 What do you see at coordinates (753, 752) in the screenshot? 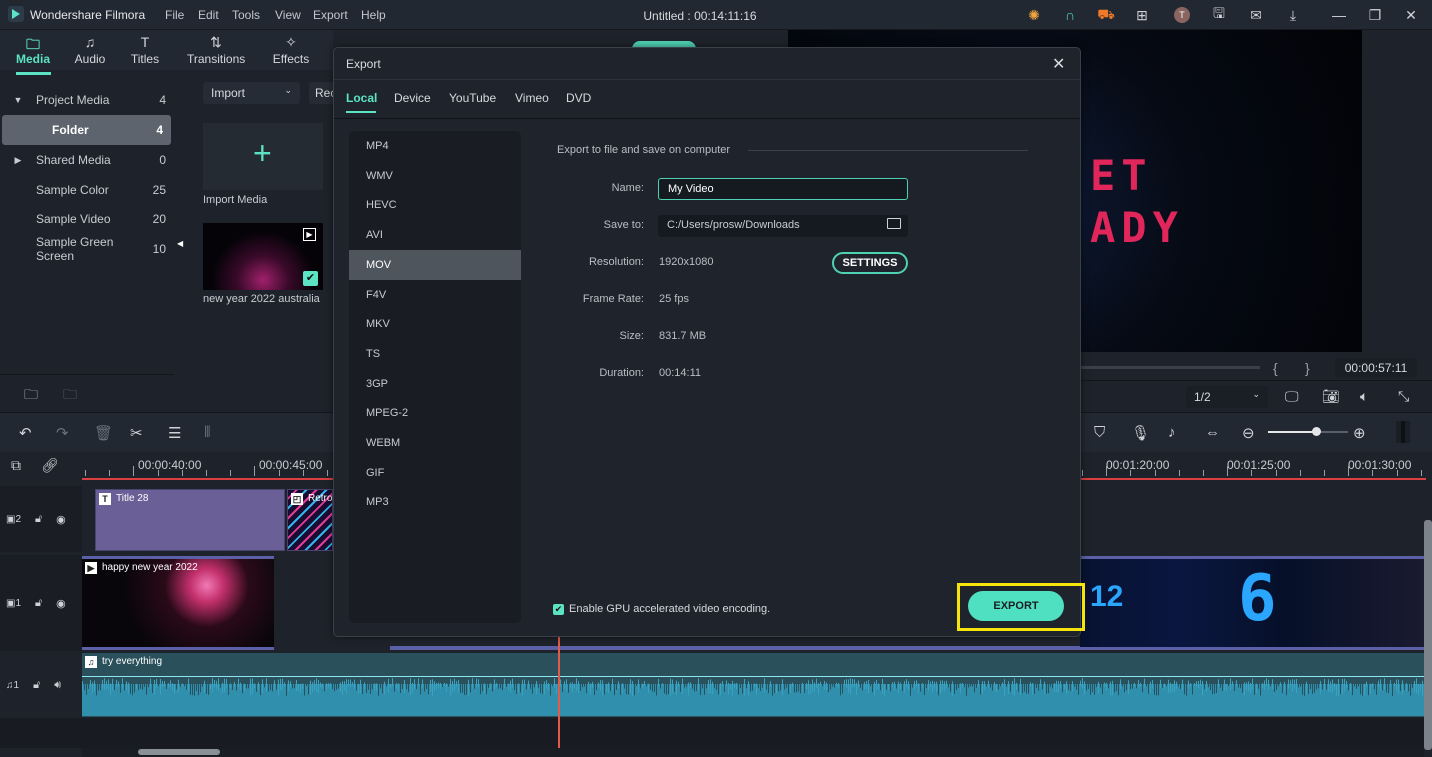
I see `horizontal-scrollbar` at bounding box center [753, 752].